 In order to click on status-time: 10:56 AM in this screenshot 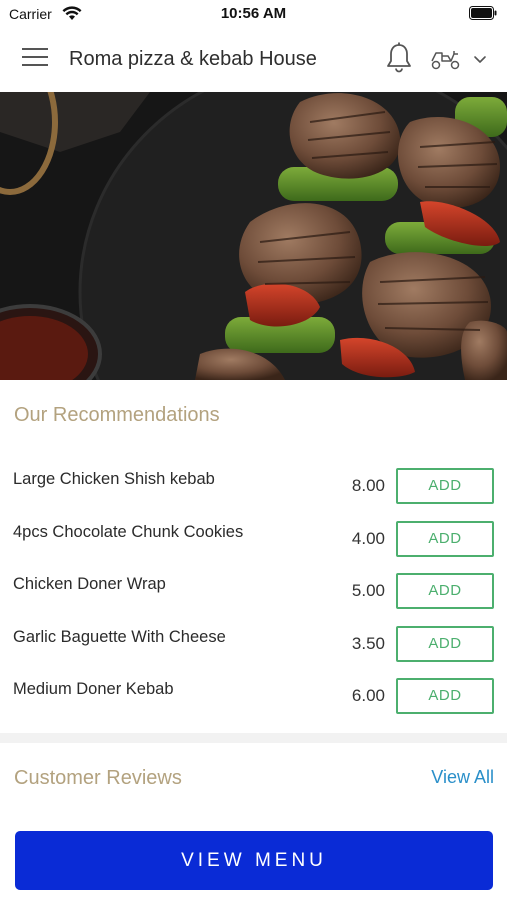, I will do `click(253, 13)`.